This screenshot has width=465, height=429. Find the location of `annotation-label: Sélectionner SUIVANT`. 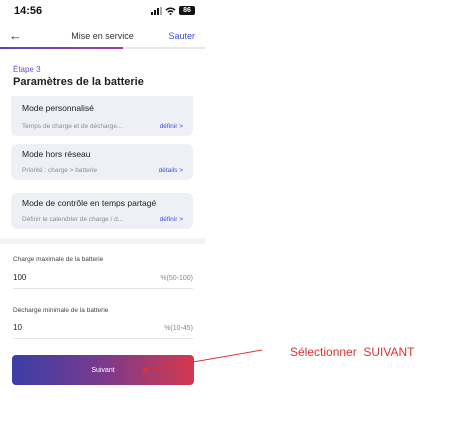

annotation-label: Sélectionner SUIVANT is located at coordinates (352, 352).